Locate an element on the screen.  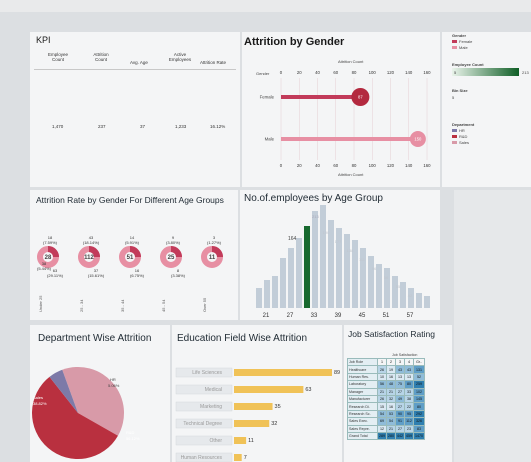
legend-department-title: Department is located at coordinates (463, 124).